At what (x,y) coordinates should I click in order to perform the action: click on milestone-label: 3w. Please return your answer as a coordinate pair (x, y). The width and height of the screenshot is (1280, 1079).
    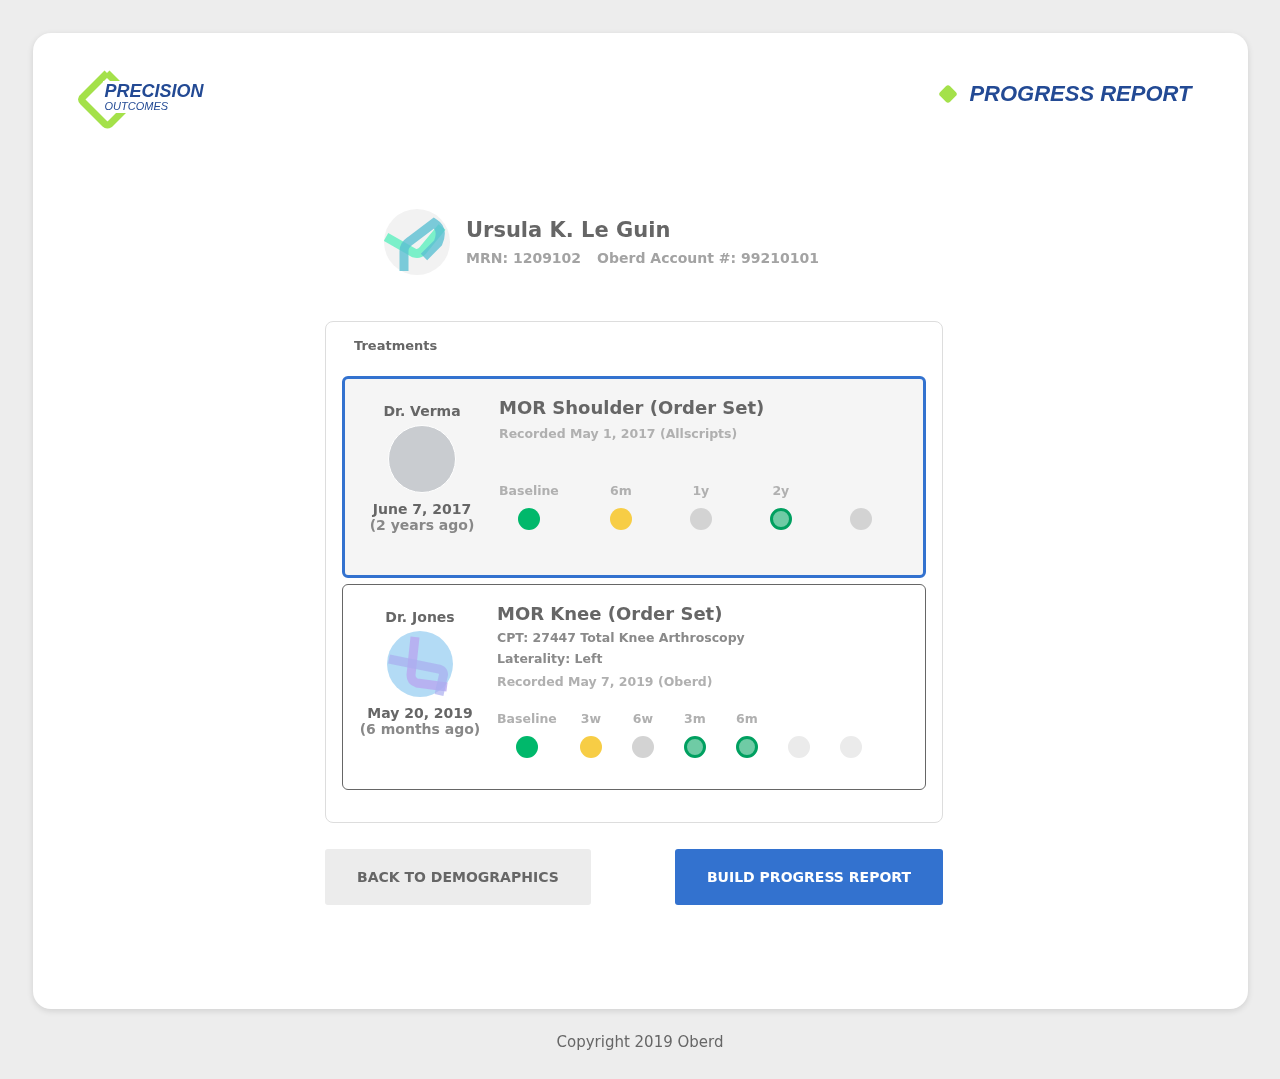
    Looking at the image, I should click on (590, 718).